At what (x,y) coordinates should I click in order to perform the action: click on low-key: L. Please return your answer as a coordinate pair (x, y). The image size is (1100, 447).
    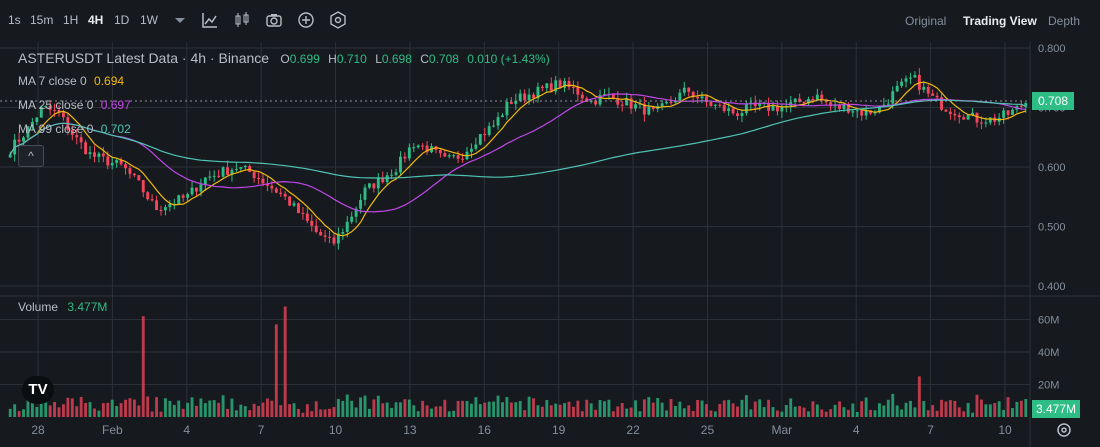
    Looking at the image, I should click on (378, 59).